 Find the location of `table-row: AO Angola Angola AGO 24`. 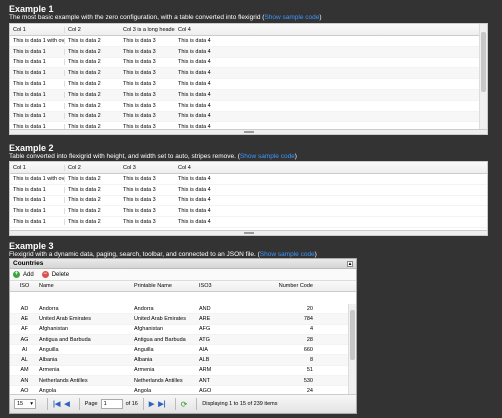

table-row: AO Angola Angola AGO 24 is located at coordinates (183, 390).